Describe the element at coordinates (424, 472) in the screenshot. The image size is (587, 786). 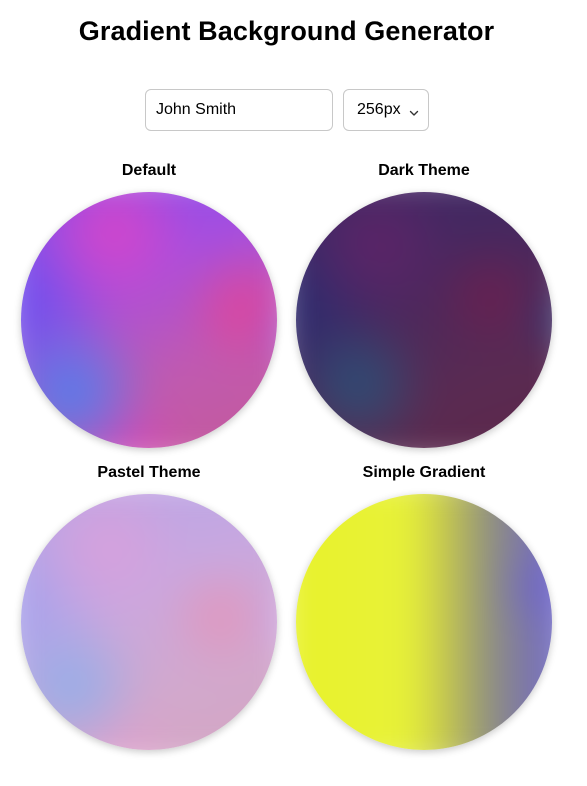
I see `avatar-label: Simple Gradient` at that location.